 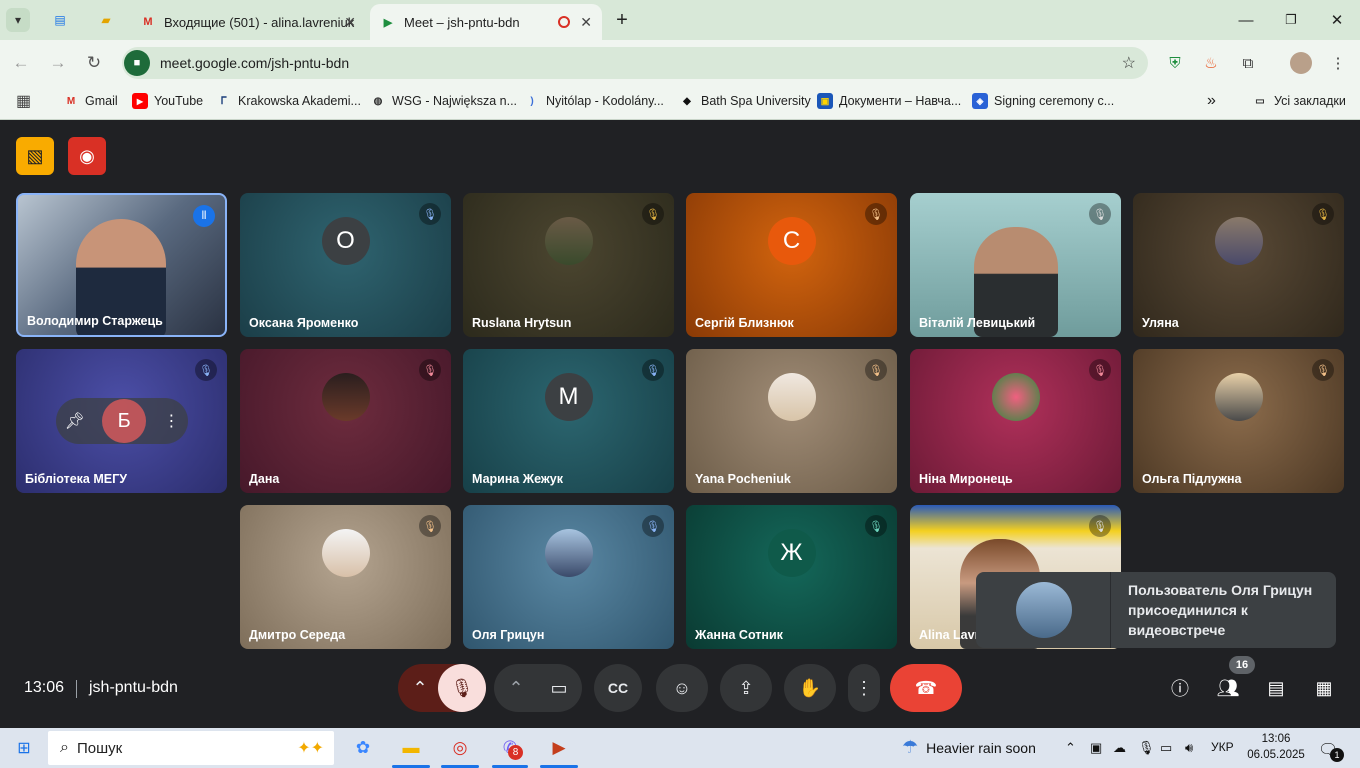 I want to click on apps-grid-icon: ▦, so click(x=23, y=101).